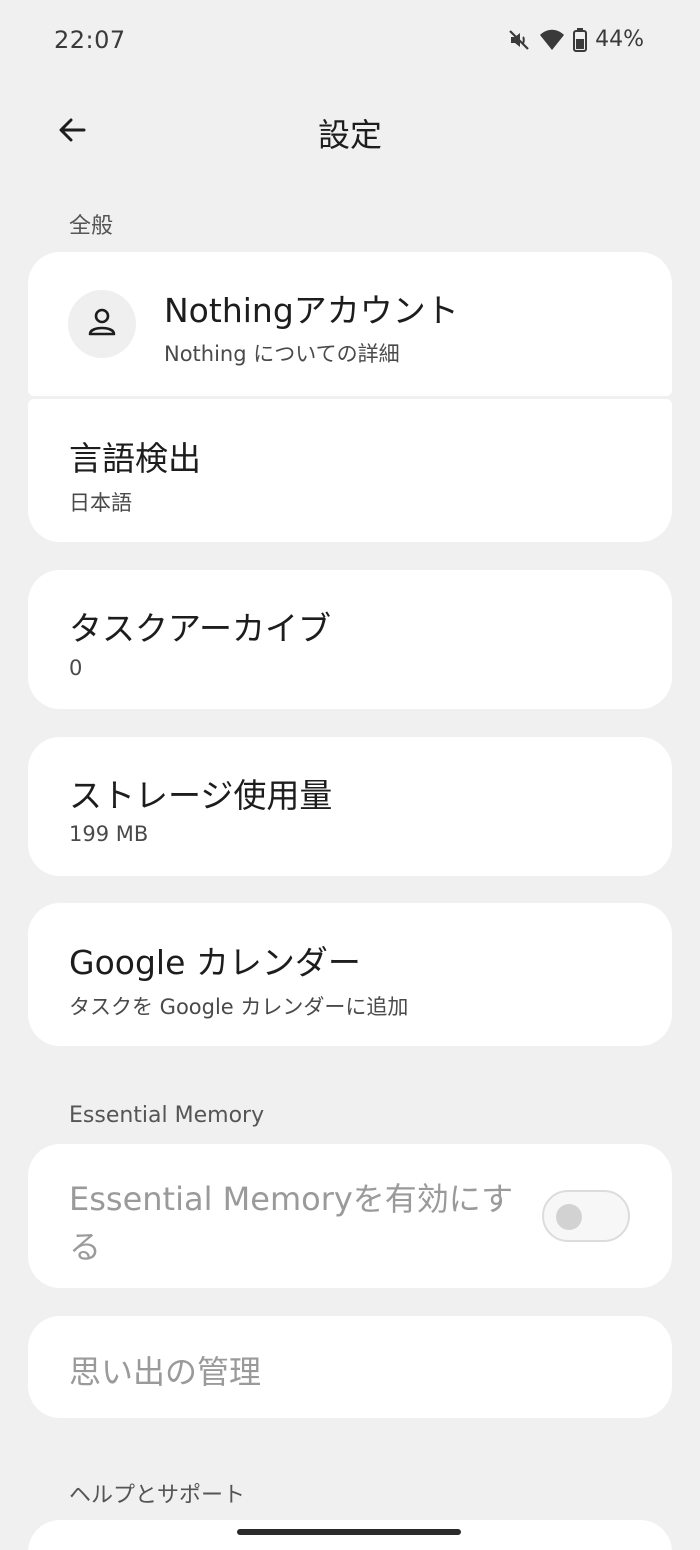 This screenshot has width=700, height=1550. I want to click on avatar, so click(102, 324).